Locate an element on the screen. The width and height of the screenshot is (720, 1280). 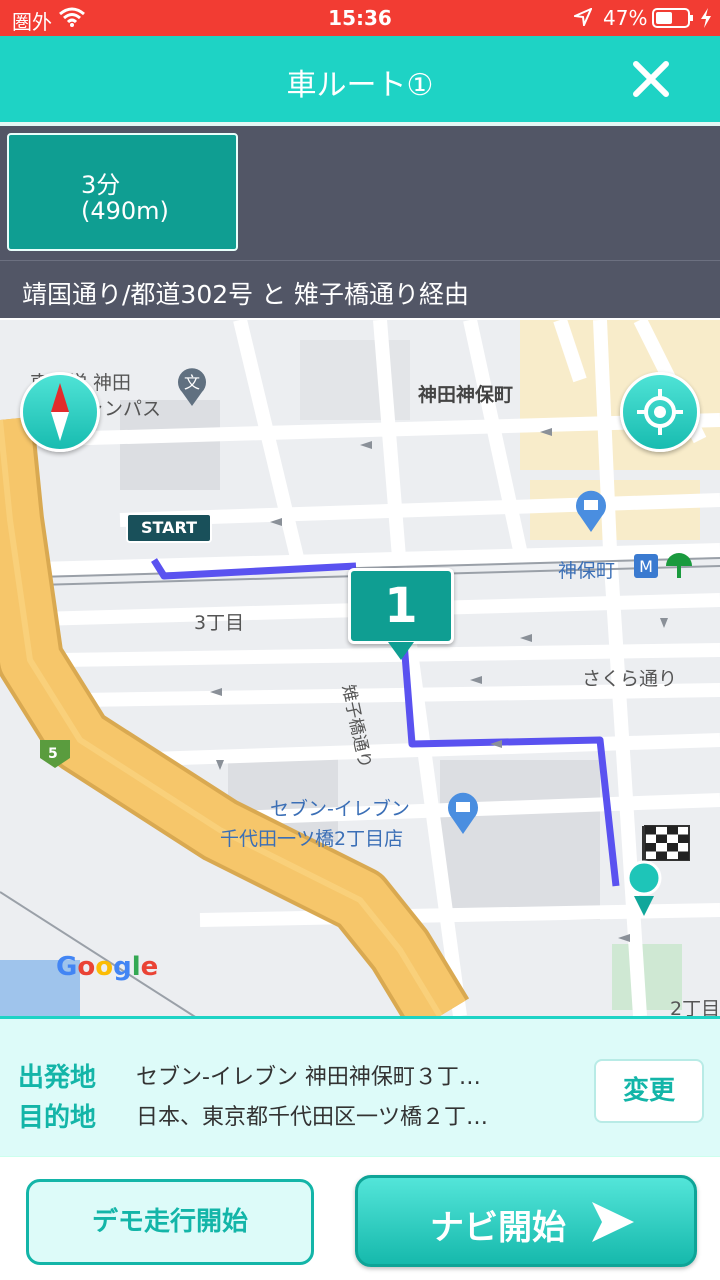
metro-icon: M is located at coordinates (646, 566).